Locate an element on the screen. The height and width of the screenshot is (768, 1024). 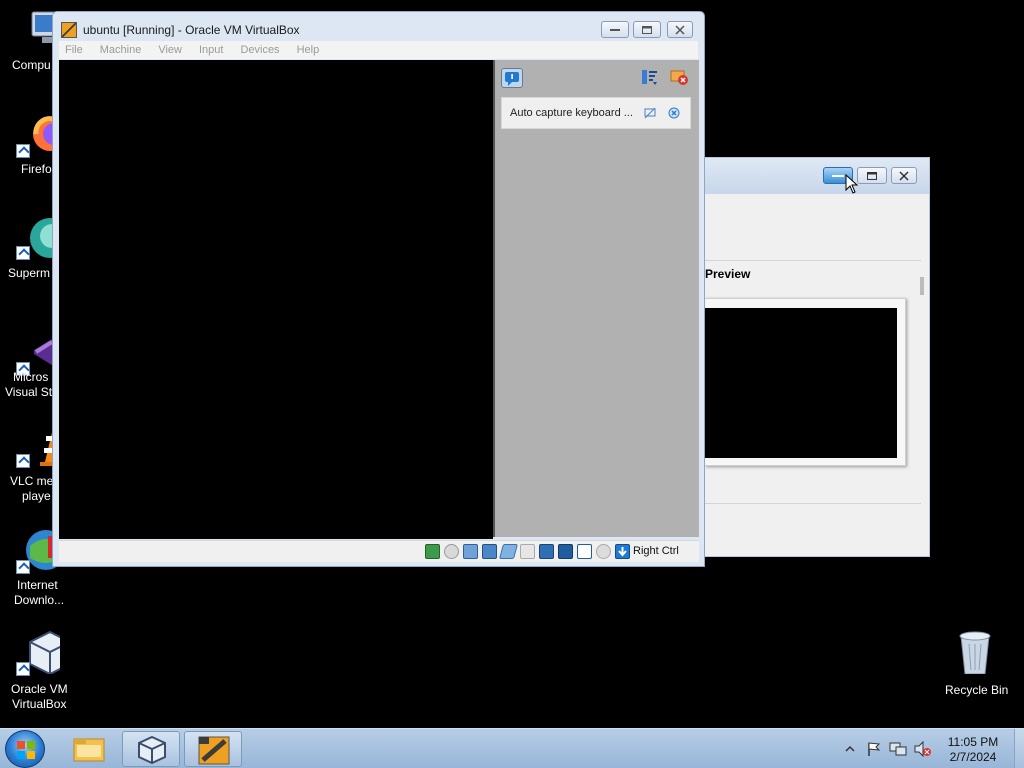
desktop-icon-label: Recycle Bin is located at coordinates (977, 690).